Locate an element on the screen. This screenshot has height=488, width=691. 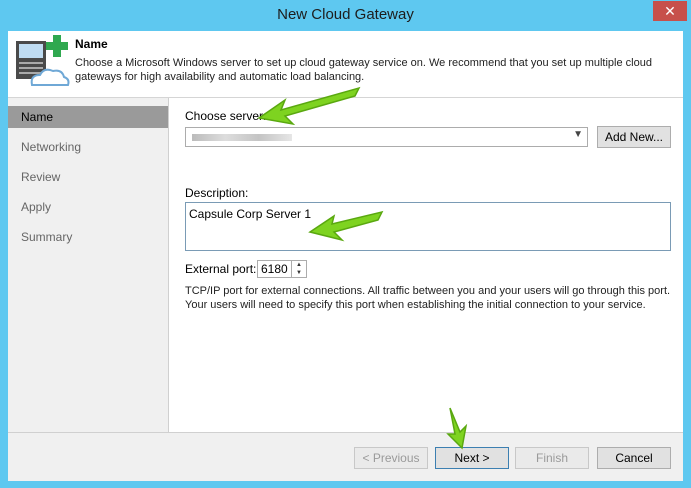
port-stepper: 6180 ▲ ▼ is located at coordinates (282, 269).